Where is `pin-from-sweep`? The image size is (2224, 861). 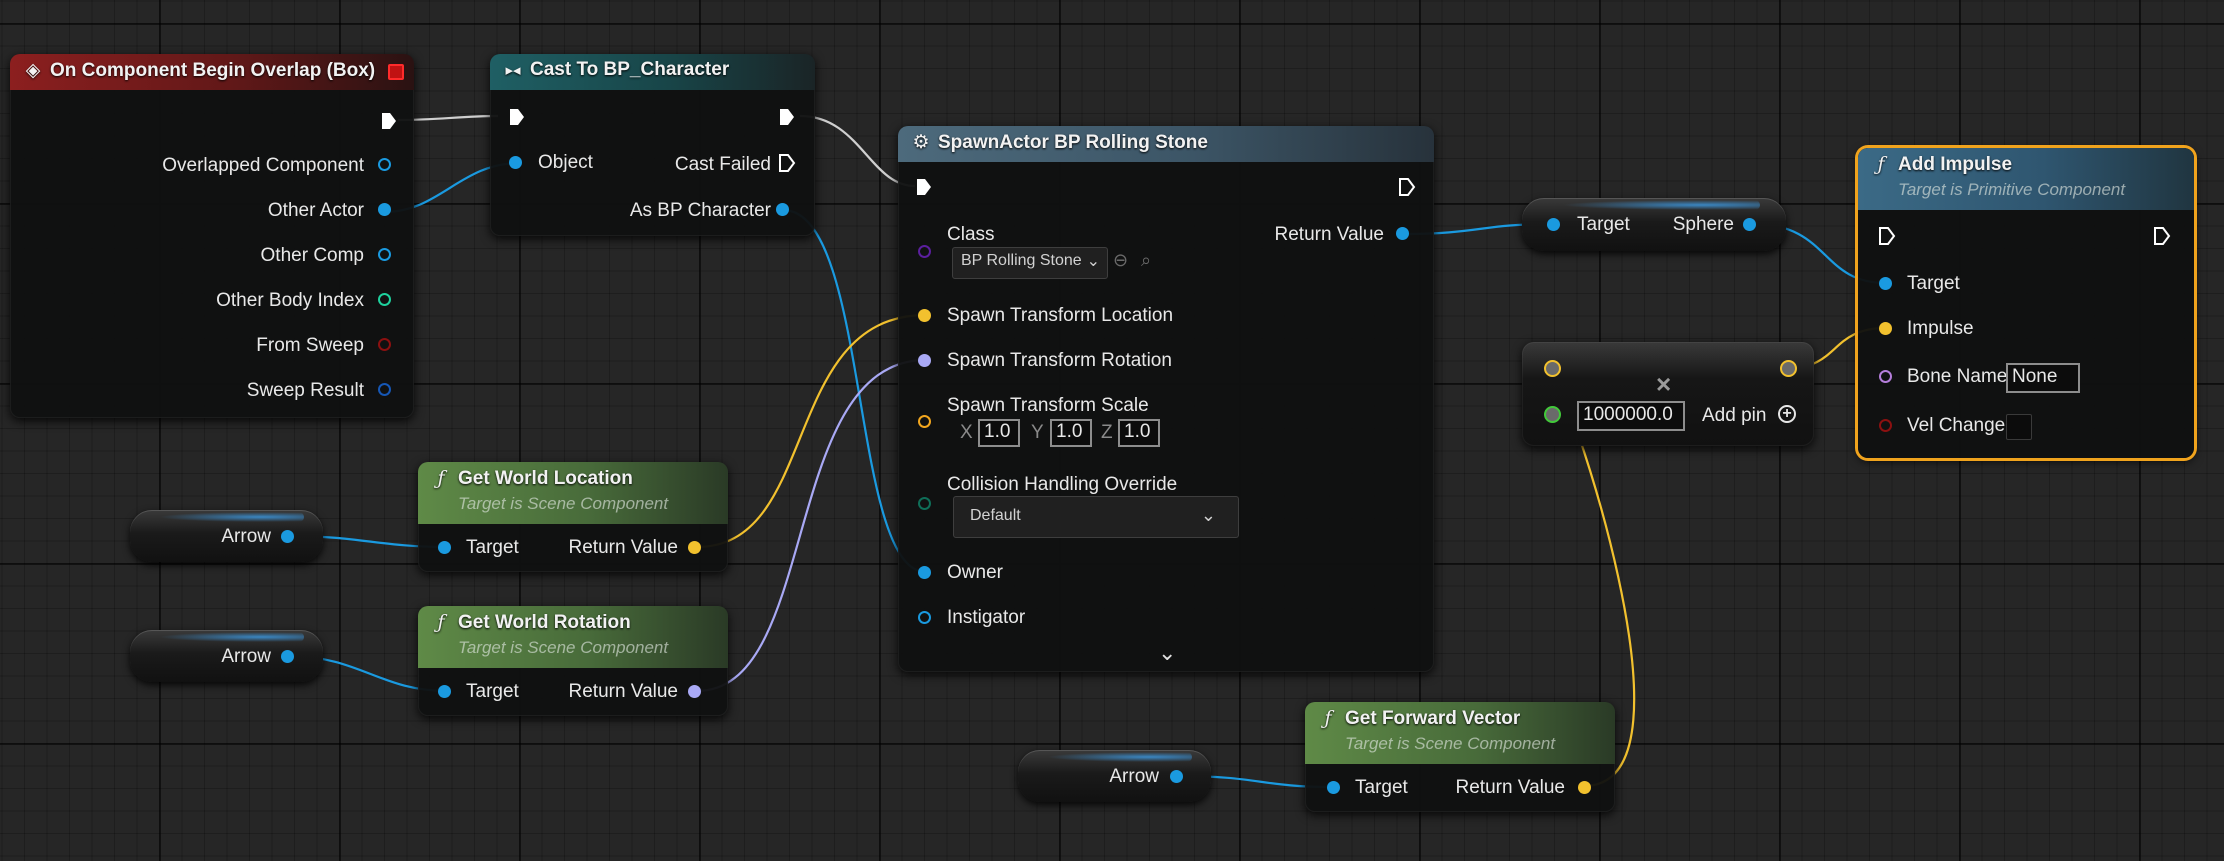 pin-from-sweep is located at coordinates (384, 344).